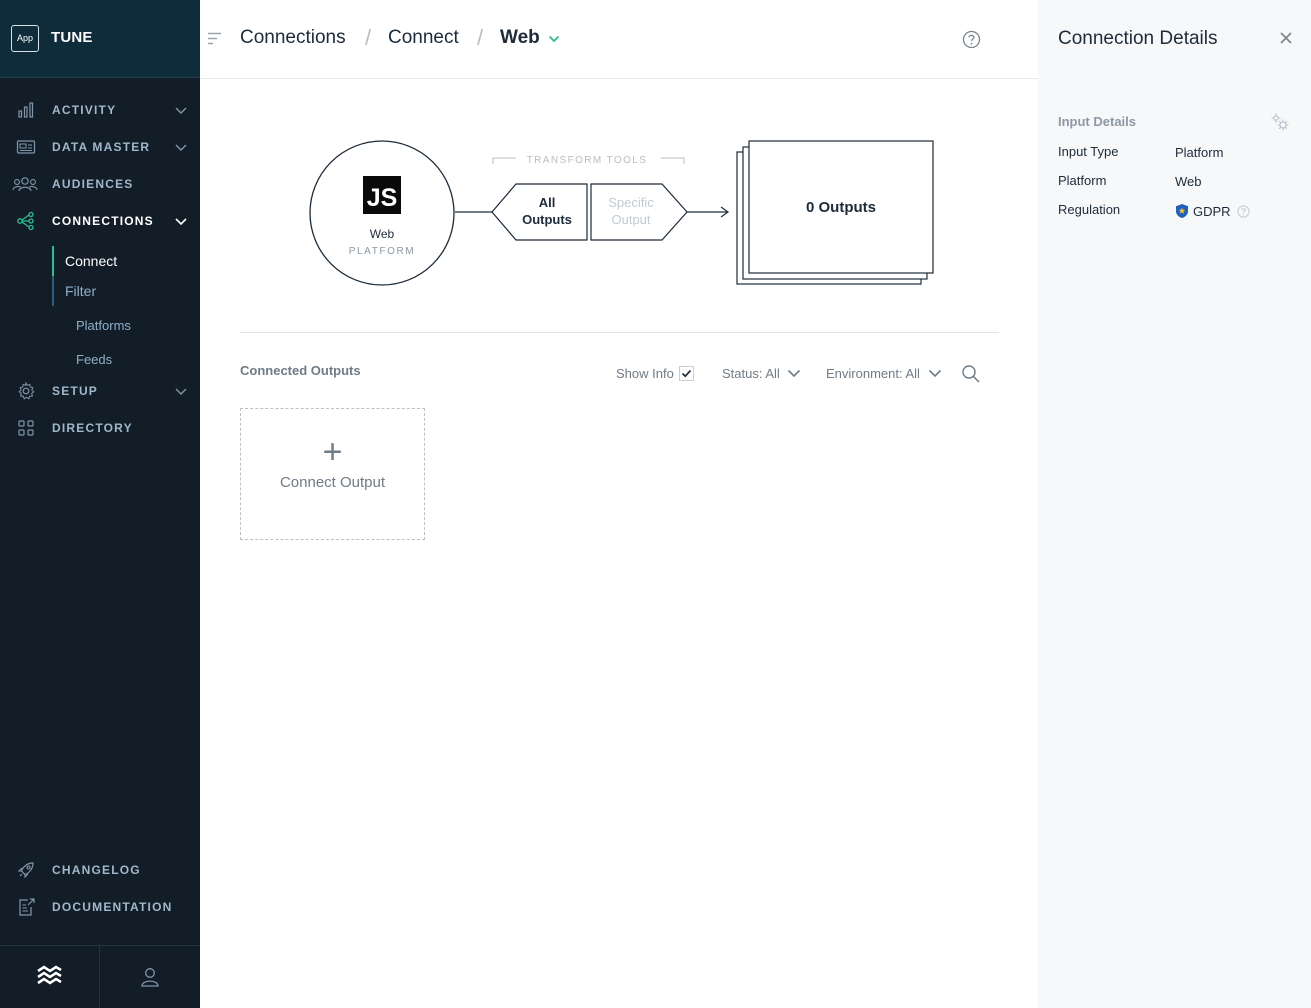 Image resolution: width=1311 pixels, height=1008 pixels. What do you see at coordinates (26, 147) in the screenshot?
I see `data-master-icon` at bounding box center [26, 147].